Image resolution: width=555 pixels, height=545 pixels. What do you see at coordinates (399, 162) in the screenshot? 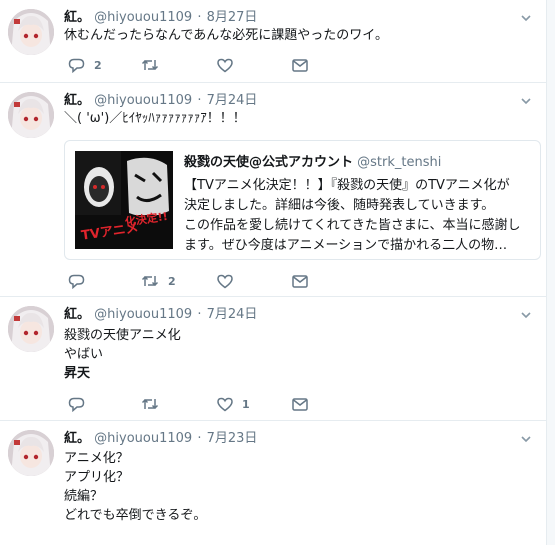
I see `quoted-user-handle: @strk_tenshi` at bounding box center [399, 162].